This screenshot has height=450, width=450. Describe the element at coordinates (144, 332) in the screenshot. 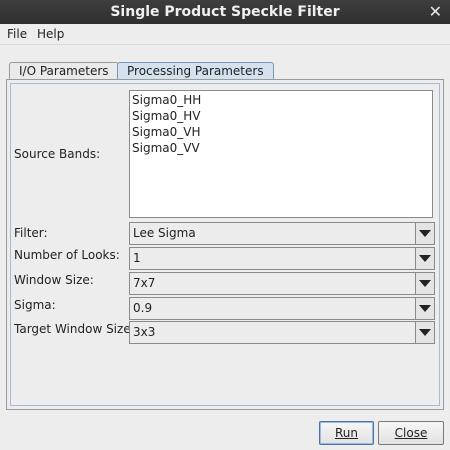

I see `target-window-value: 3x3` at that location.